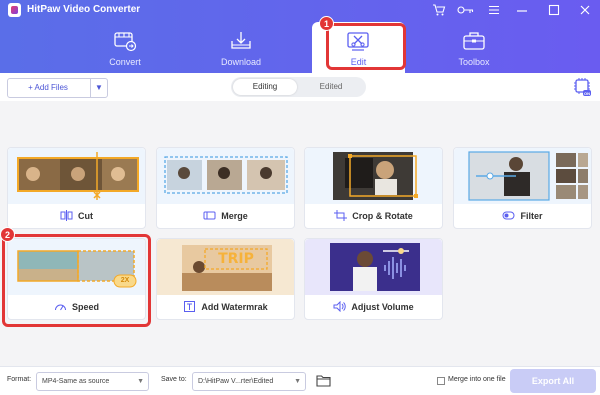 The image size is (600, 395). What do you see at coordinates (528, 176) in the screenshot?
I see `filter-preview` at bounding box center [528, 176].